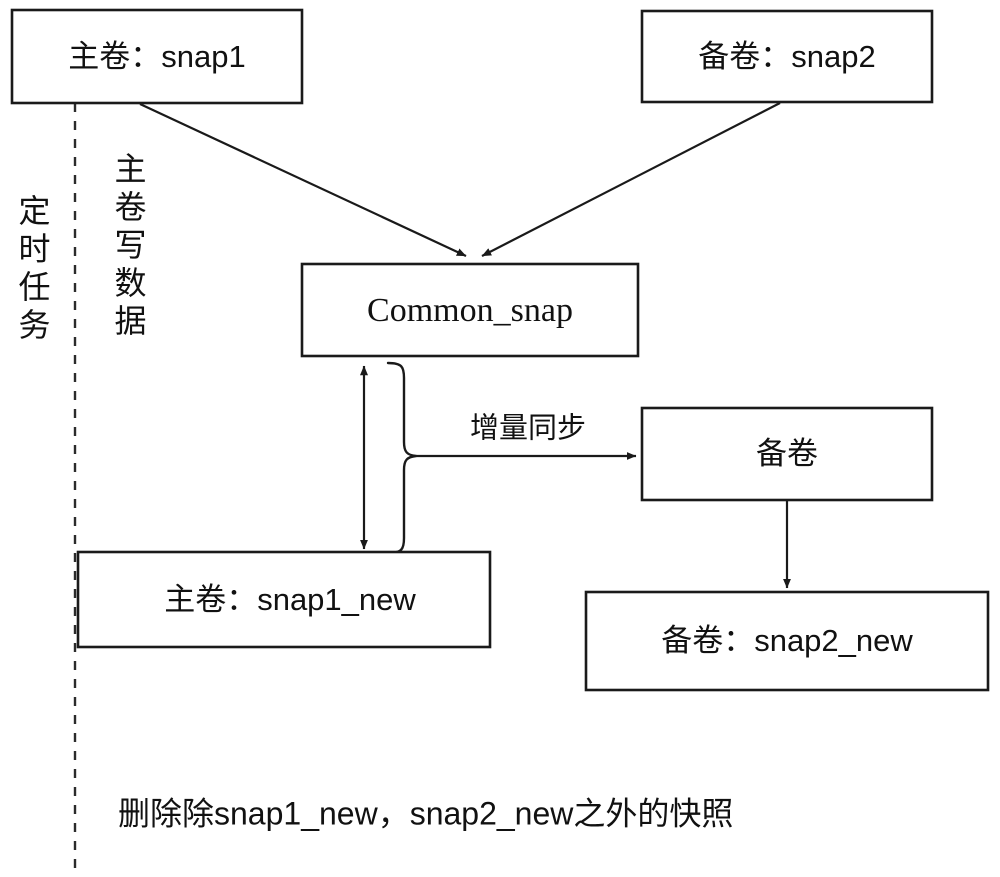  I want to click on box-backup-volume-label: 备卷, so click(787, 453).